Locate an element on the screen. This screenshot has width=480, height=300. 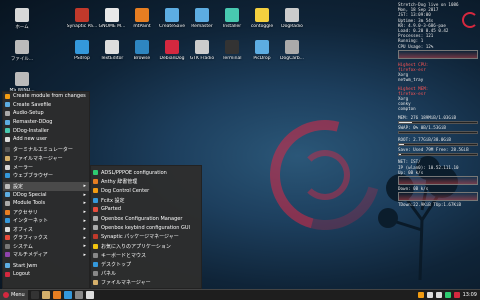
menu-item: インターネット ▸ is located at coordinates (46, 220).